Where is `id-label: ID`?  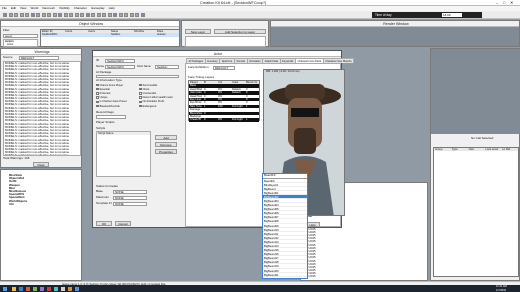 id-label: ID is located at coordinates (97, 60).